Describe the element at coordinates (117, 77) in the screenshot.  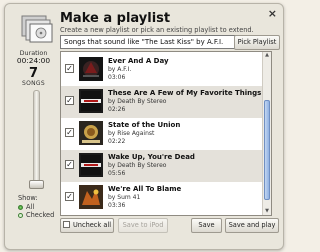
I see `song-duration: 03:06` at that location.